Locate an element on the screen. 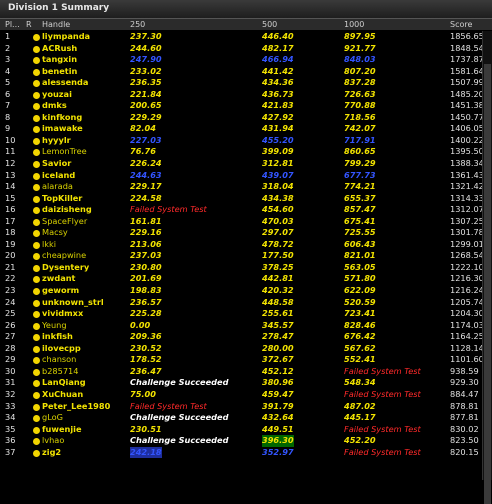 This screenshot has width=492, height=504. handle-cell: ACRush is located at coordinates (59, 49).